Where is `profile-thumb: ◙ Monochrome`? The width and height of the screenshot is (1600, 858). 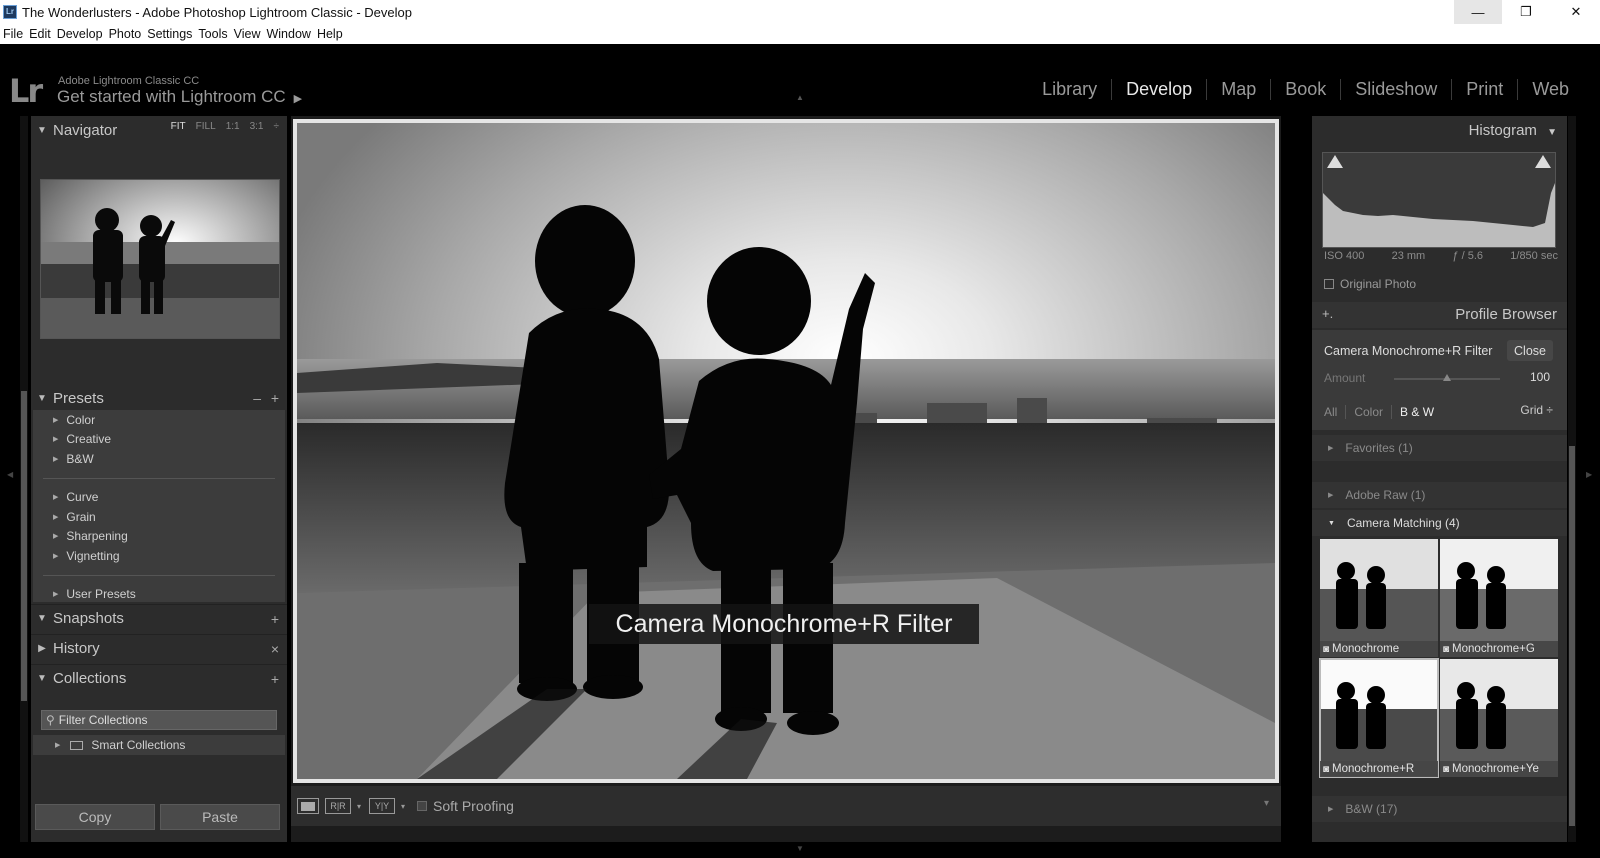
profile-thumb: ◙ Monochrome is located at coordinates (1379, 598).